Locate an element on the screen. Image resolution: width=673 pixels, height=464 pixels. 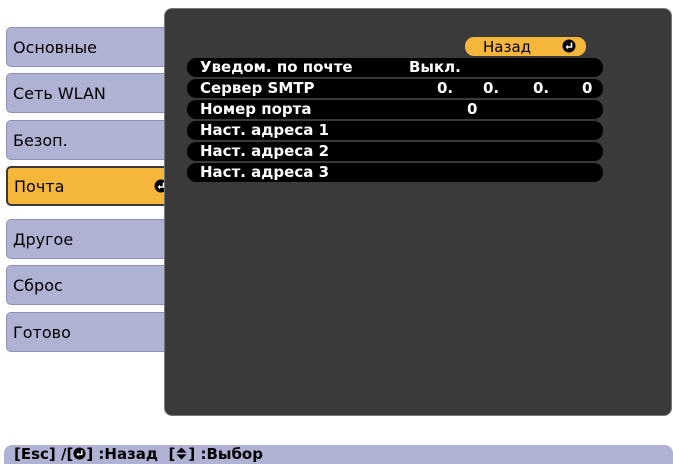
tab-label: Готово is located at coordinates (42, 332).